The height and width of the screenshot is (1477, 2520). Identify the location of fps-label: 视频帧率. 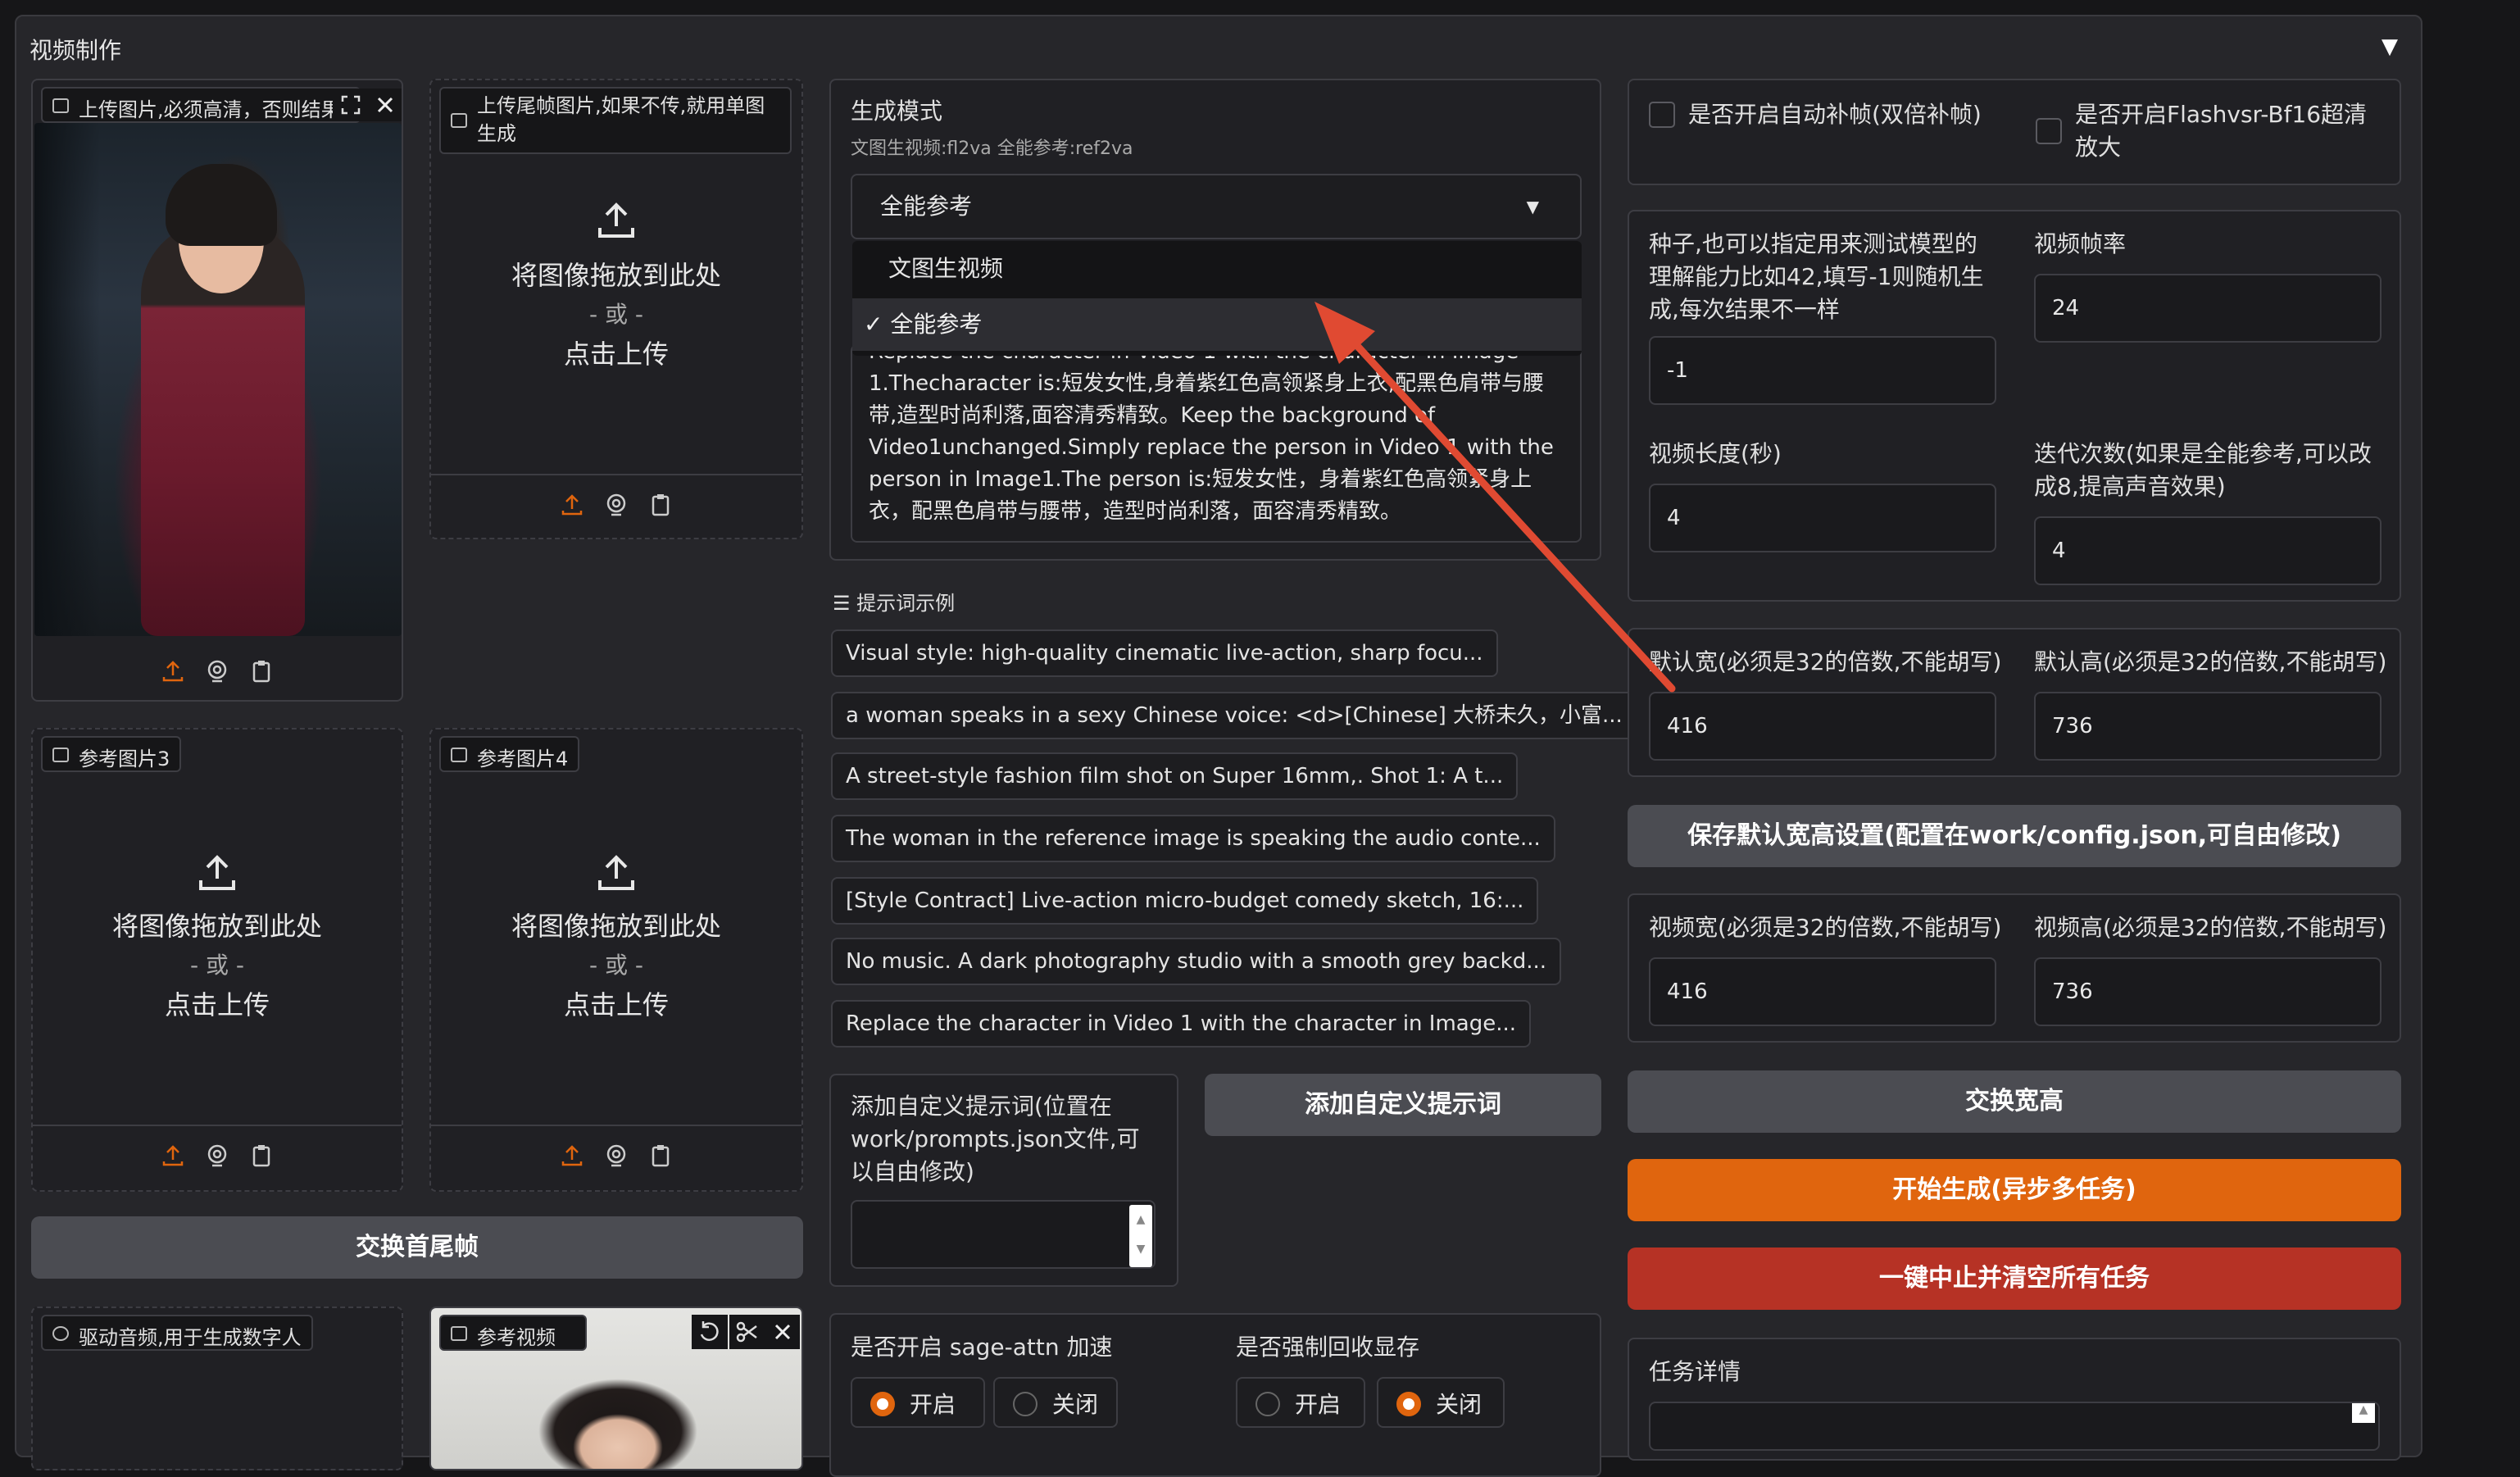
(2080, 244).